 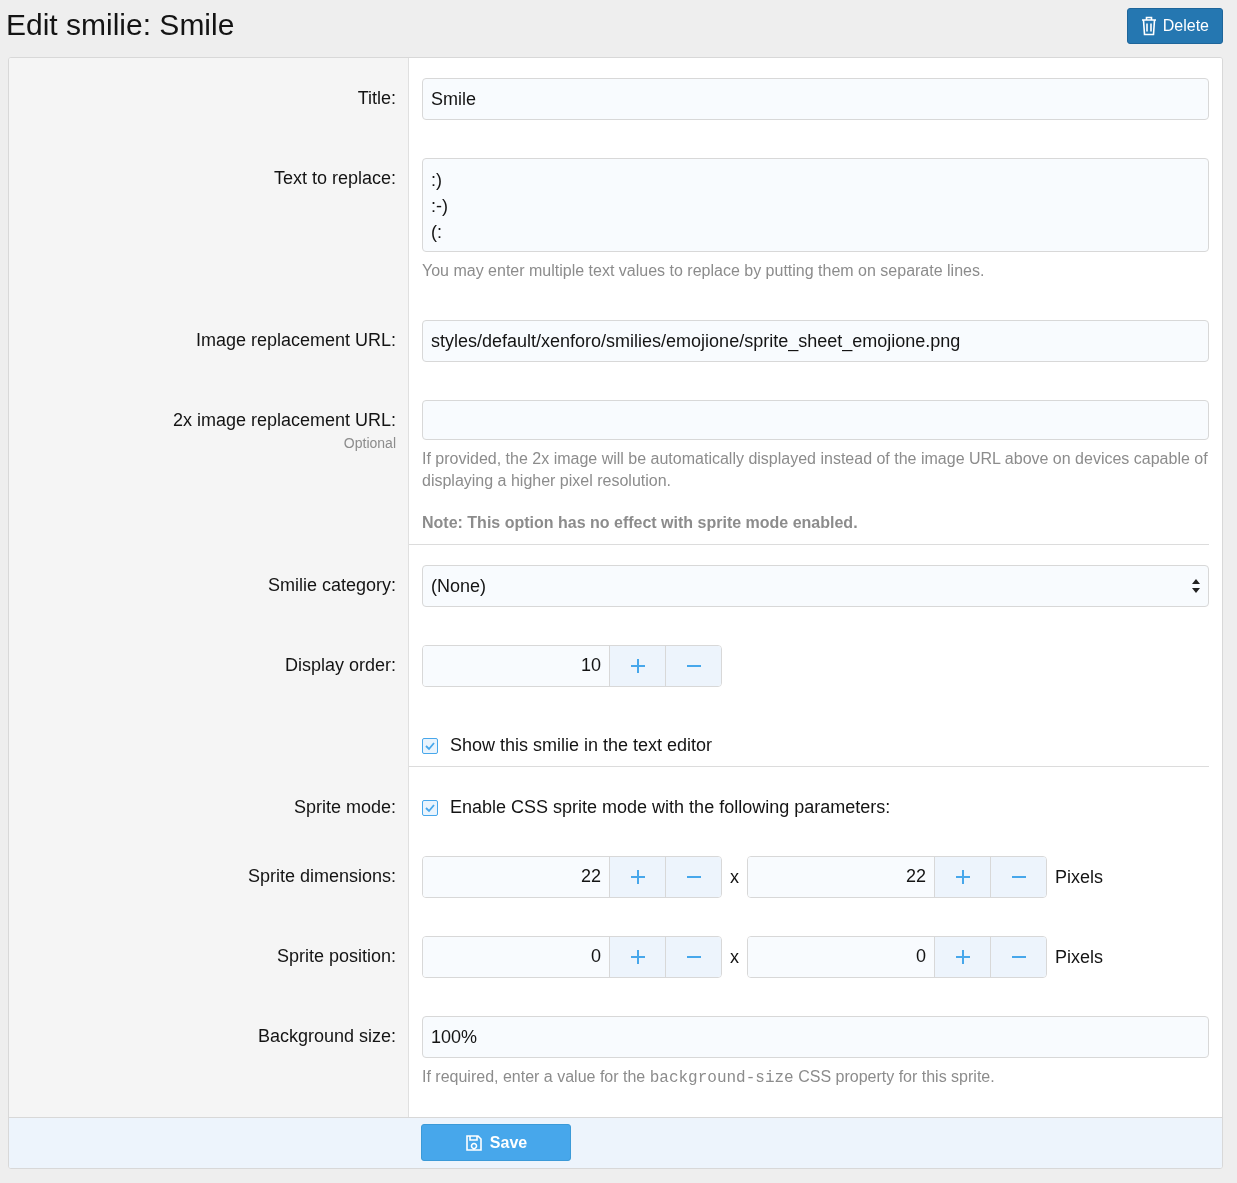 What do you see at coordinates (815, 420) in the screenshot?
I see `text-field` at bounding box center [815, 420].